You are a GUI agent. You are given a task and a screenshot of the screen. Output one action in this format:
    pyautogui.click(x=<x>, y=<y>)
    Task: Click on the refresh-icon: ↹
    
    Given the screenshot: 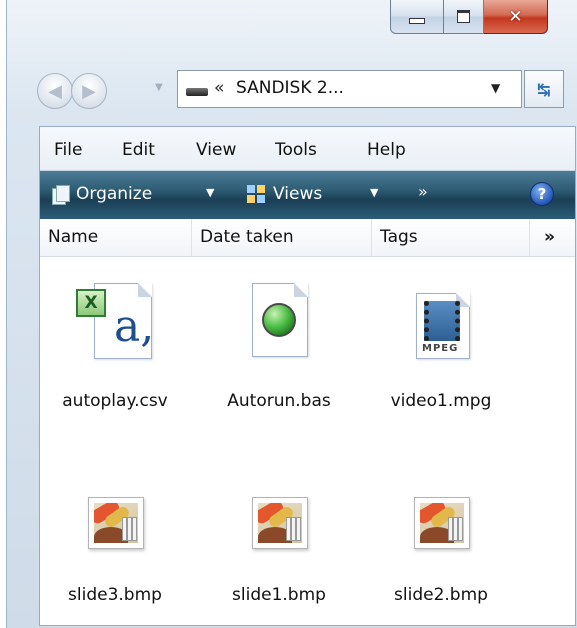 What is the action you would take?
    pyautogui.click(x=544, y=89)
    